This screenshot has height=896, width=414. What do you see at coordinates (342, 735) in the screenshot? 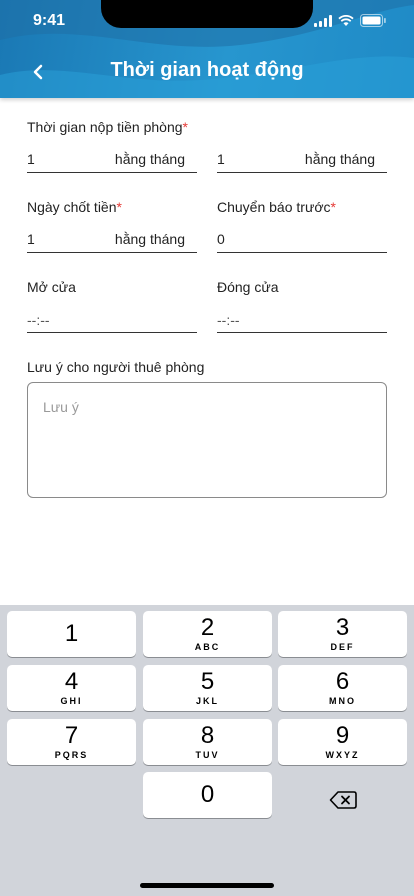
I see `key-digit: 9` at bounding box center [342, 735].